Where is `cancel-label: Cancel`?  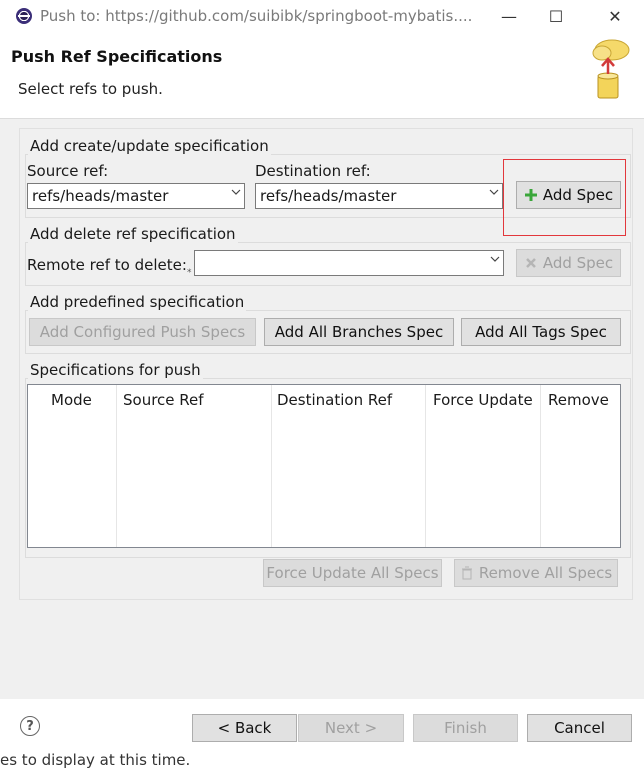
cancel-label: Cancel is located at coordinates (579, 728).